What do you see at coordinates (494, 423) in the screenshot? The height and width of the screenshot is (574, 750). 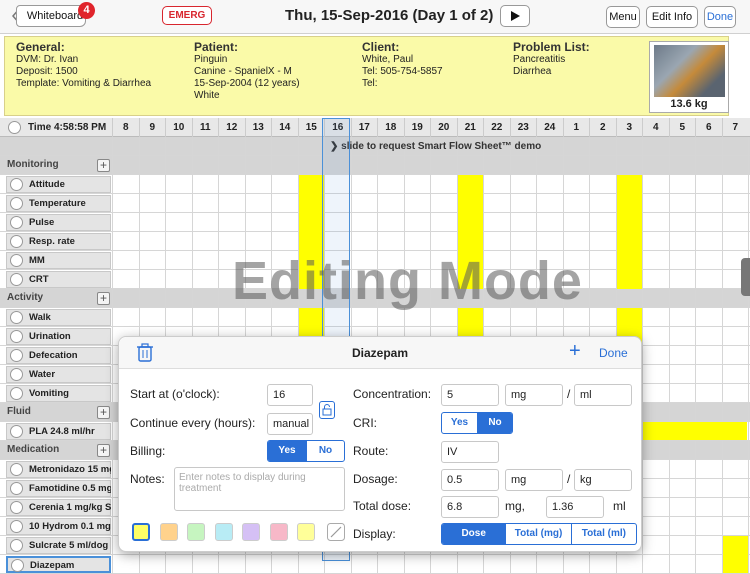 I see `cri-no-option: No` at bounding box center [494, 423].